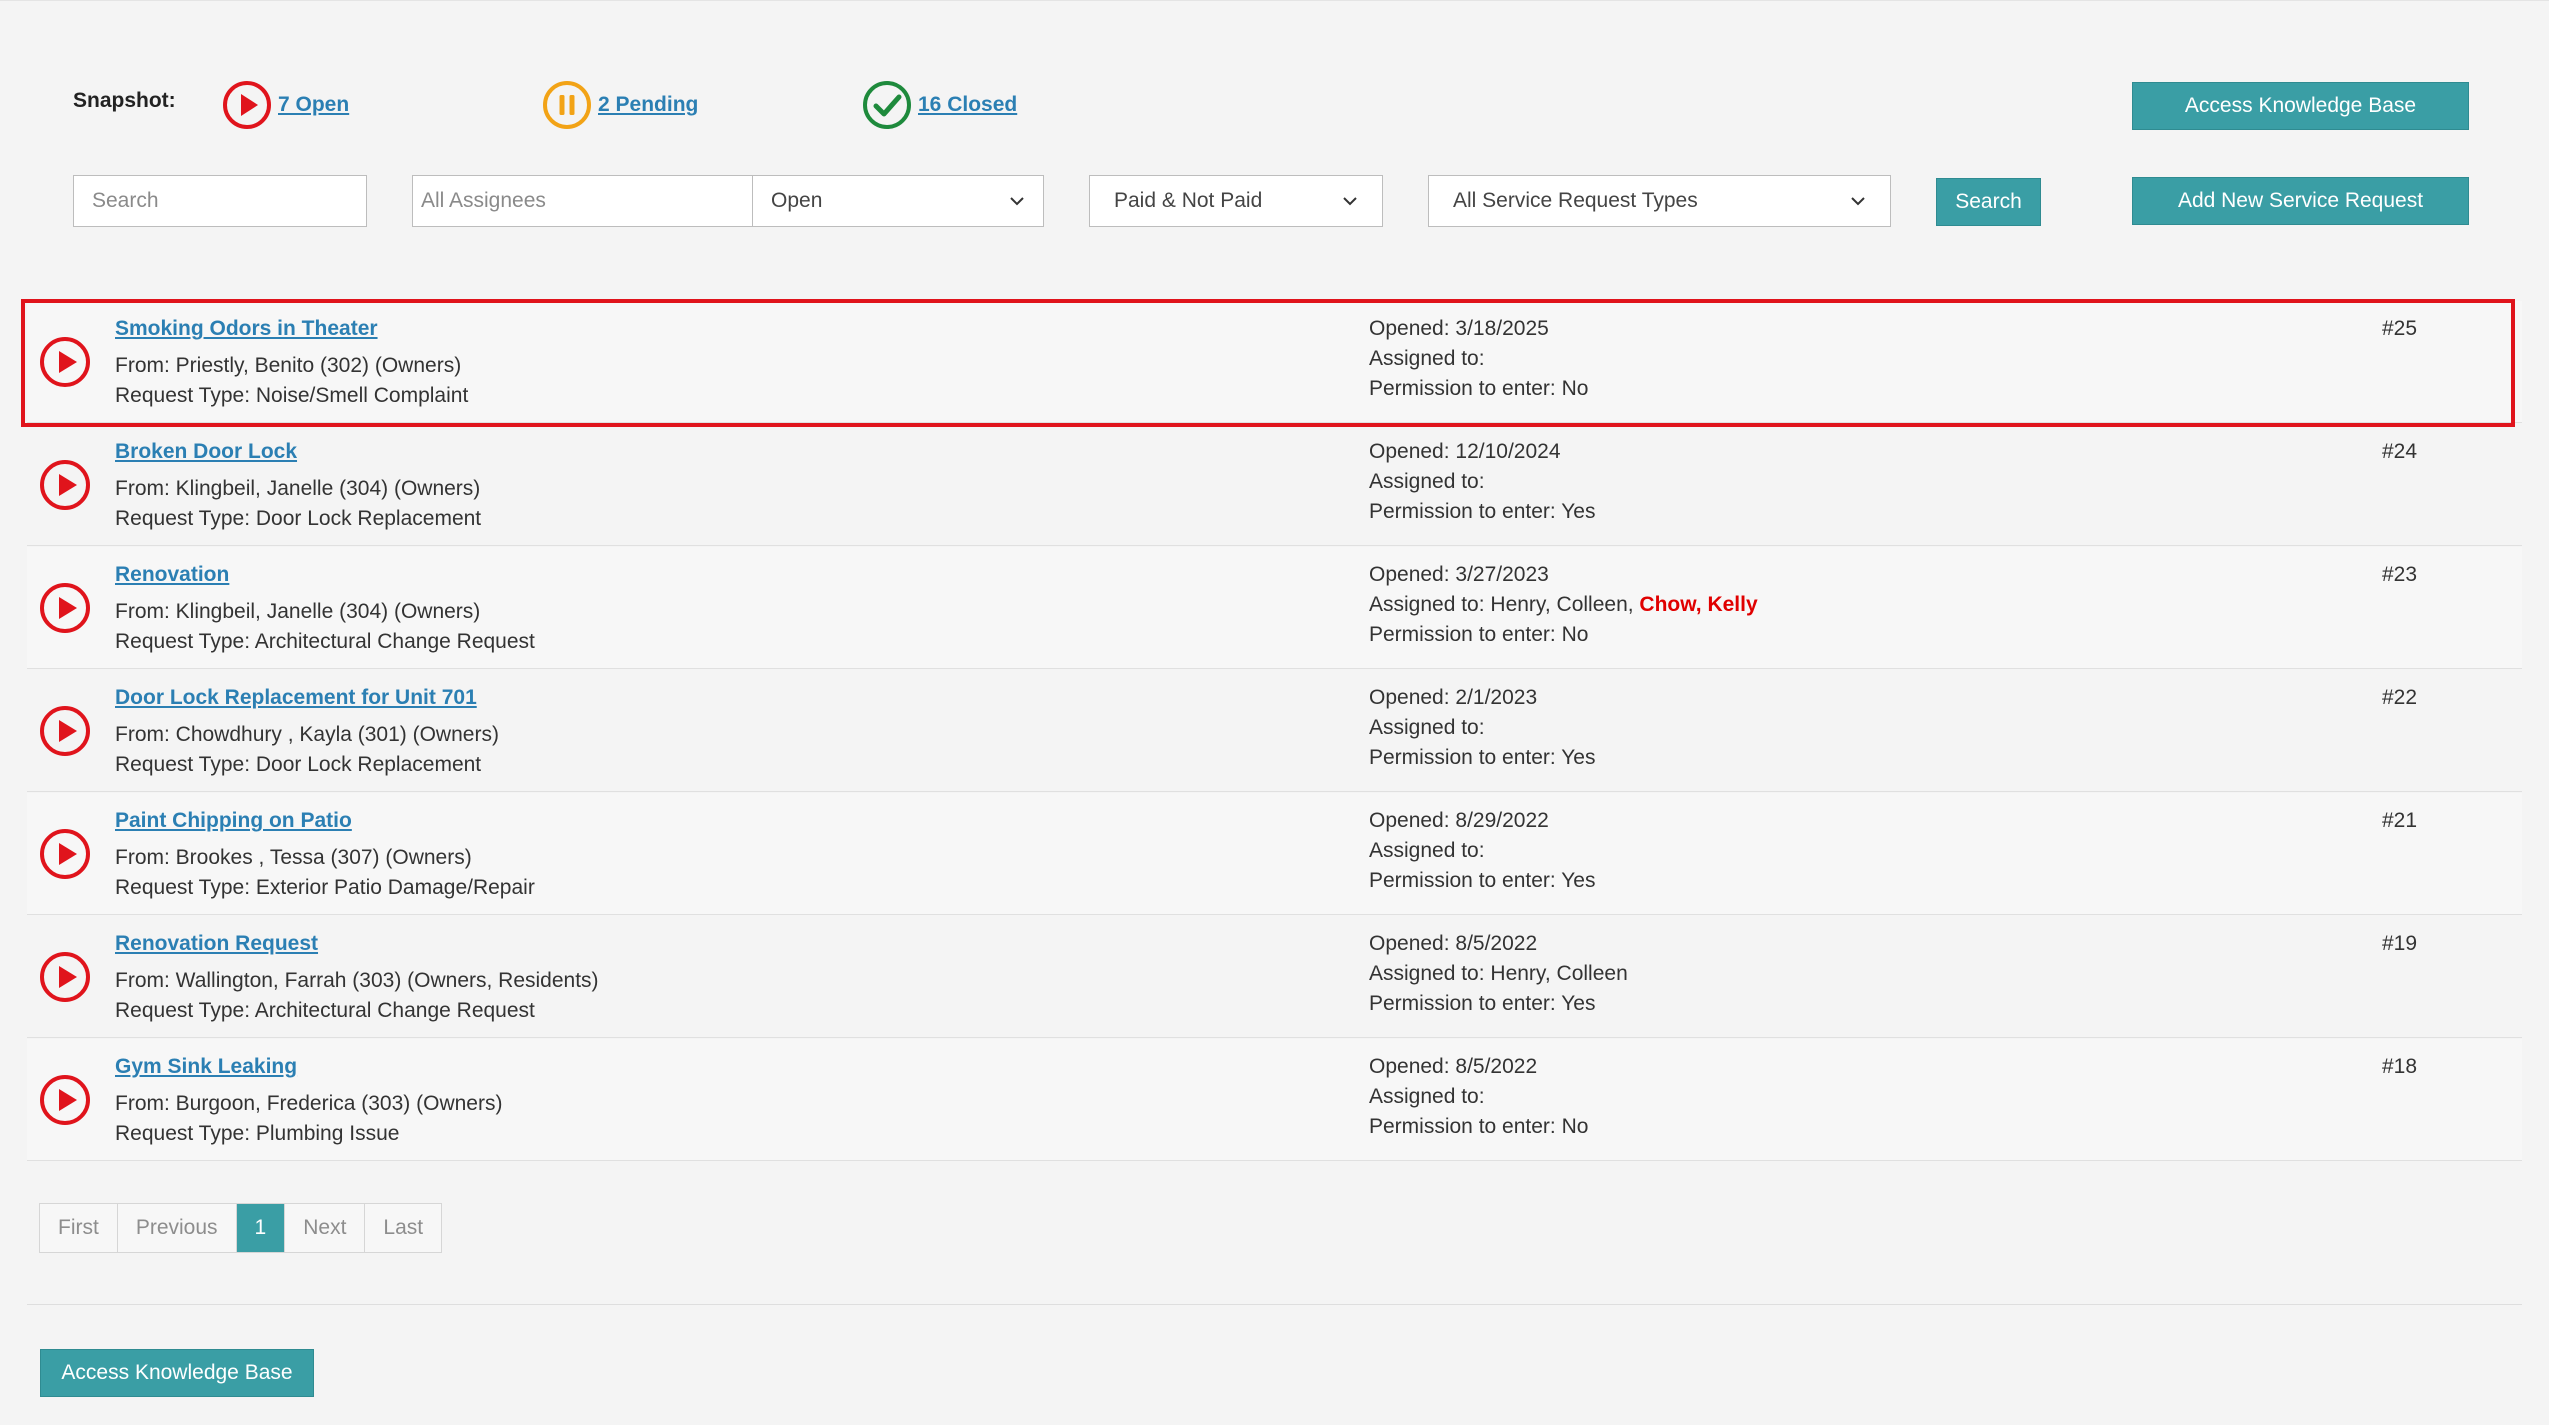 Image resolution: width=2549 pixels, height=1425 pixels. Describe the element at coordinates (233, 821) in the screenshot. I see `request-title-link: Paint Chipping on Patio` at that location.